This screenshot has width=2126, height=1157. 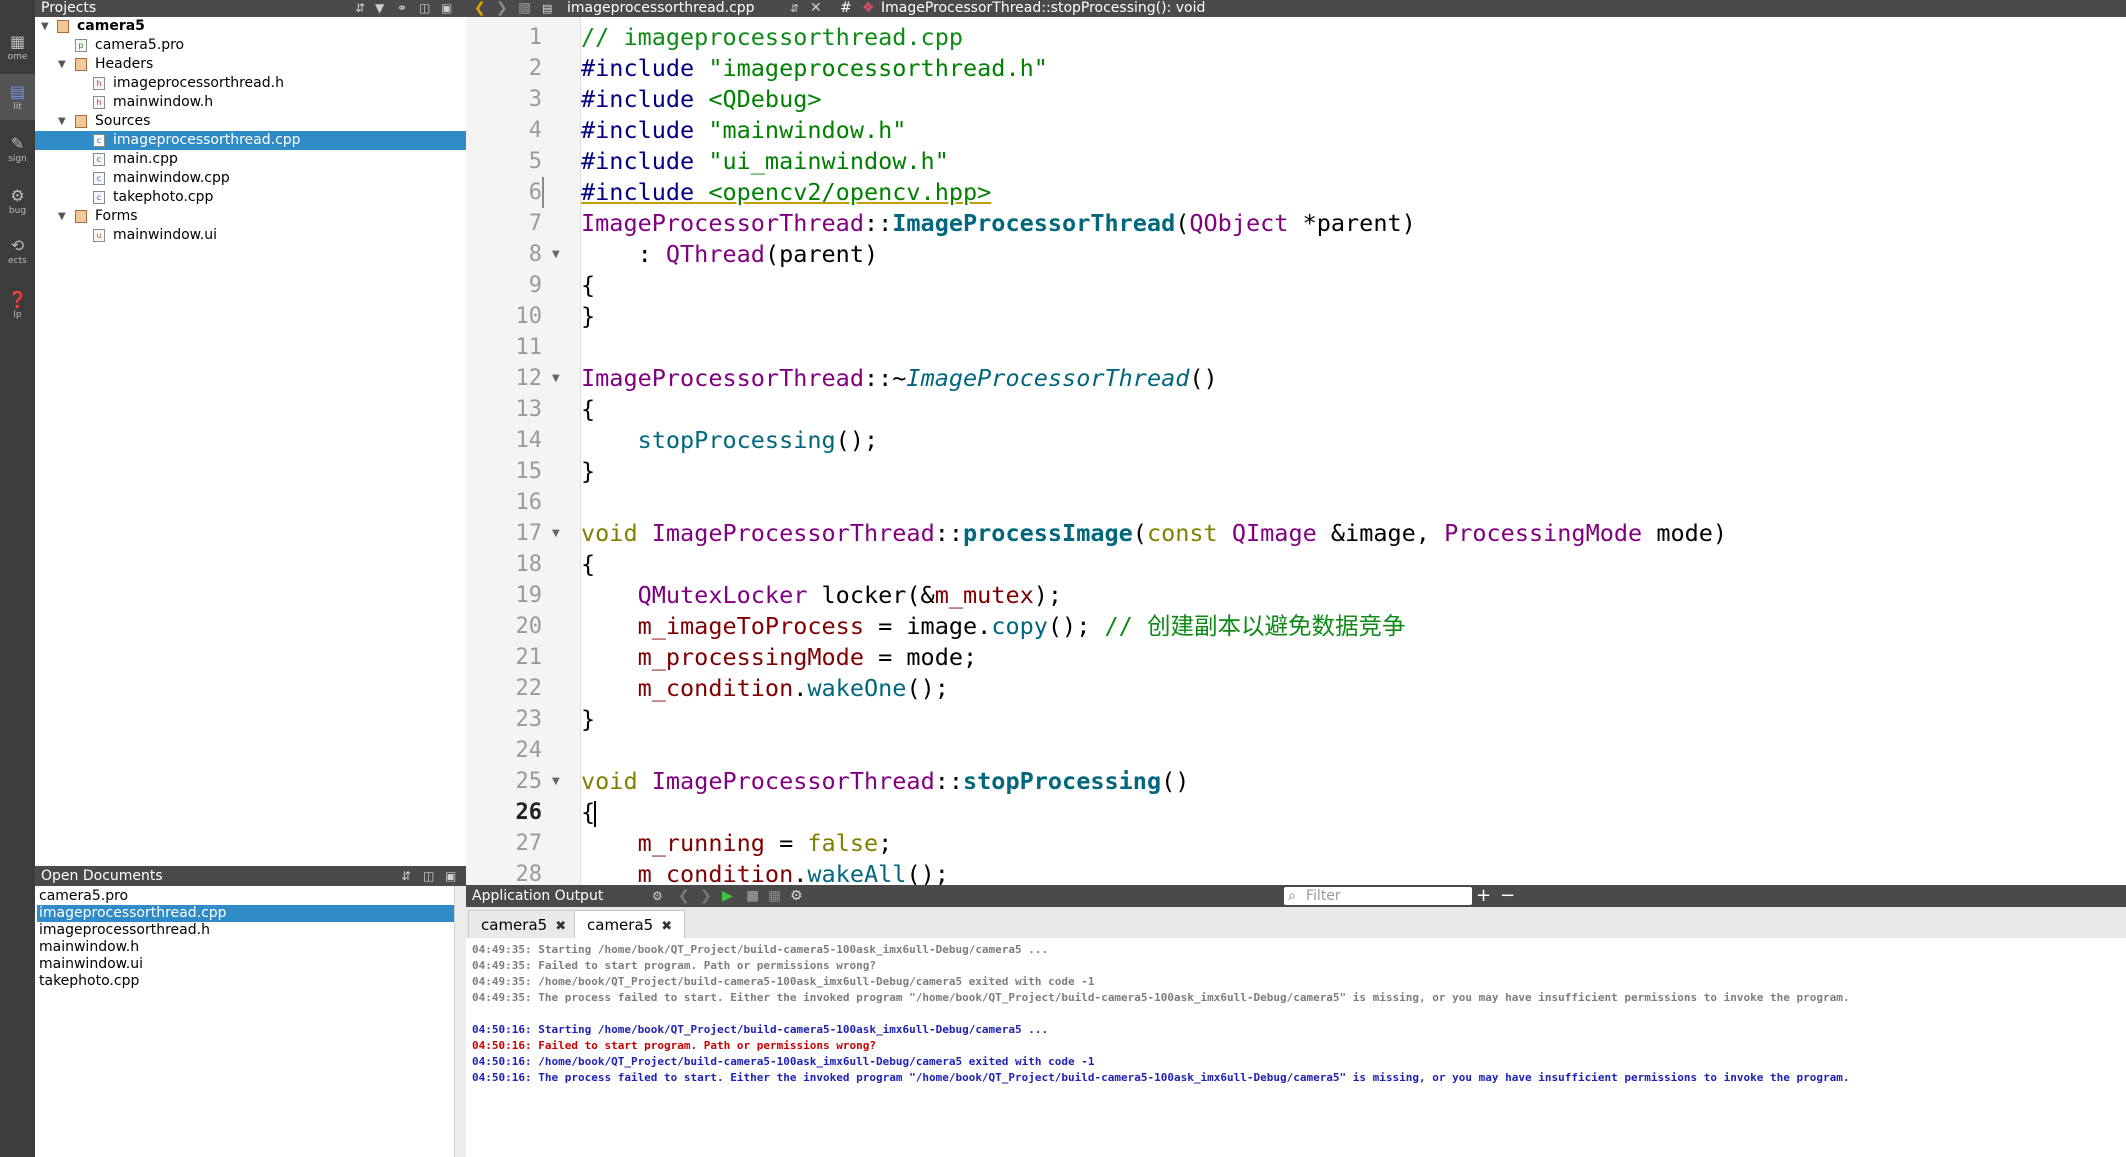 What do you see at coordinates (207, 140) in the screenshot?
I see `tree-item-label: imageprocessorthread.cpp` at bounding box center [207, 140].